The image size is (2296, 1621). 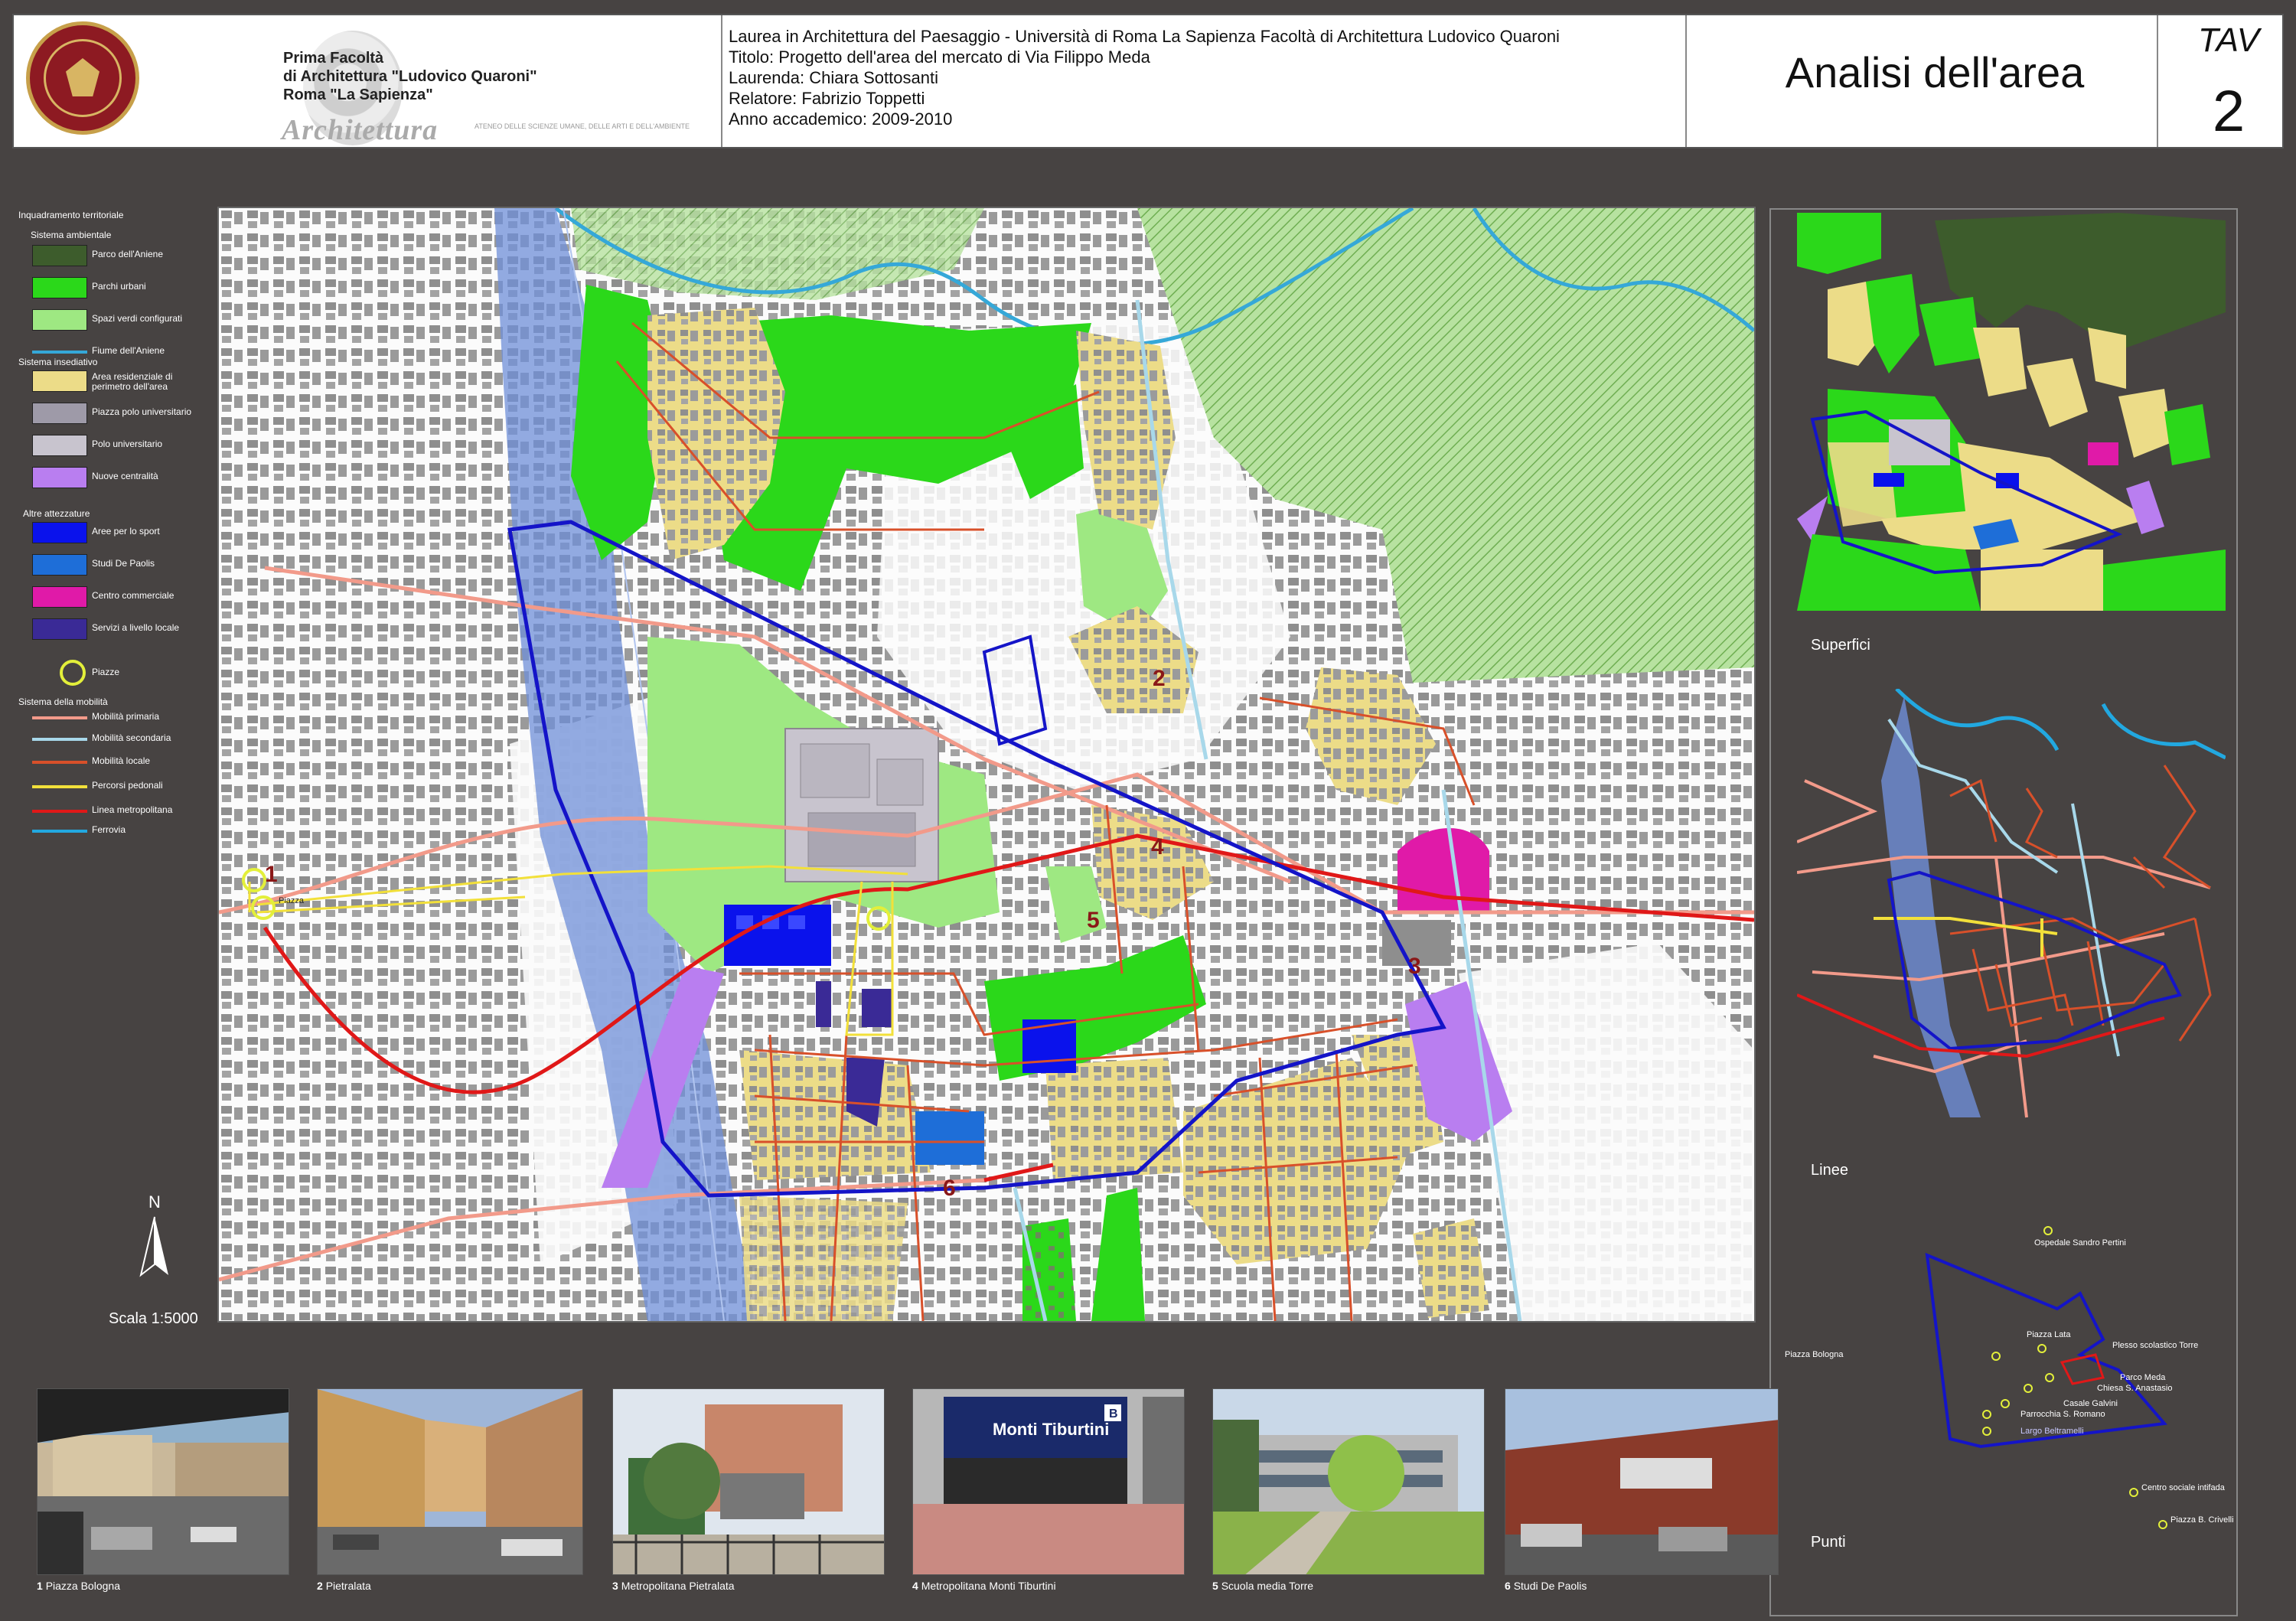 What do you see at coordinates (1159, 678) in the screenshot?
I see `map-number: 2` at bounding box center [1159, 678].